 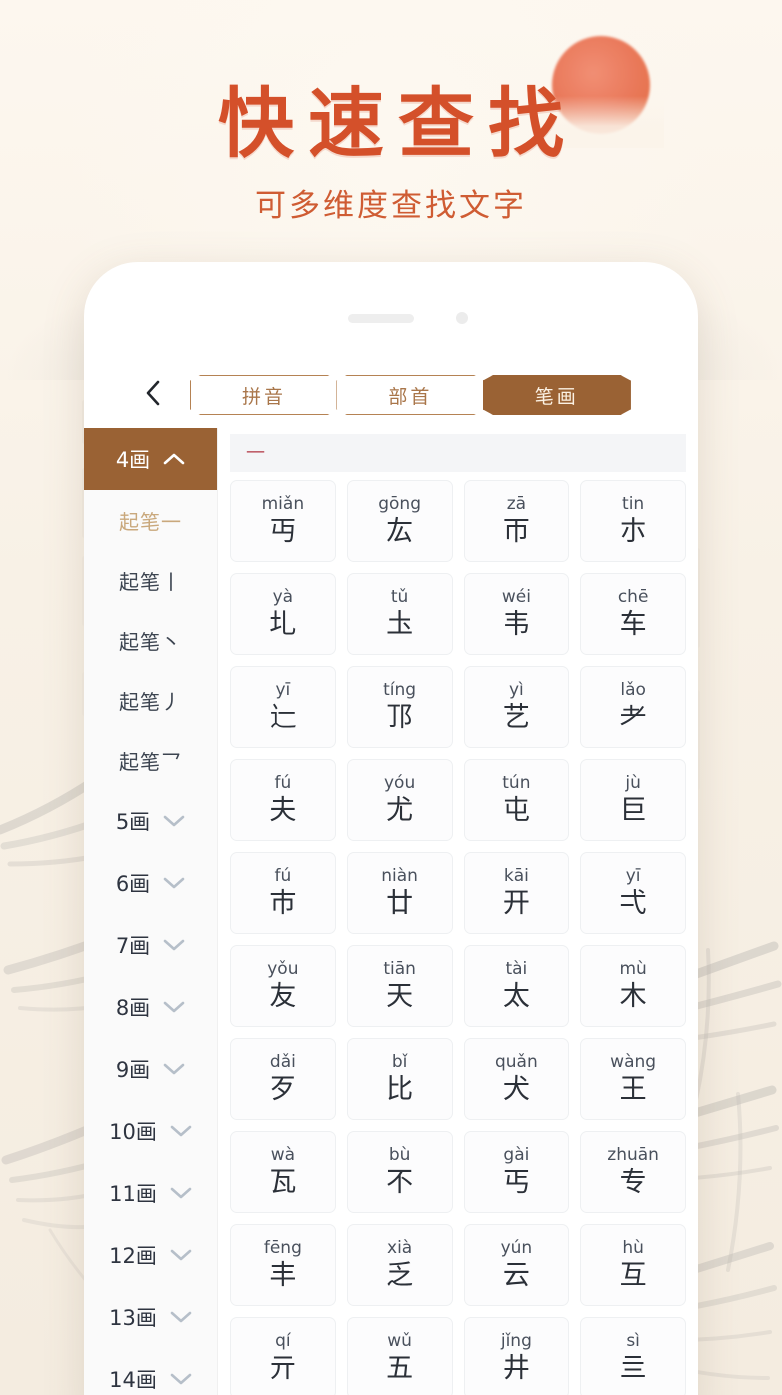 I want to click on character-cell: gài 丐, so click(x=516, y=1172).